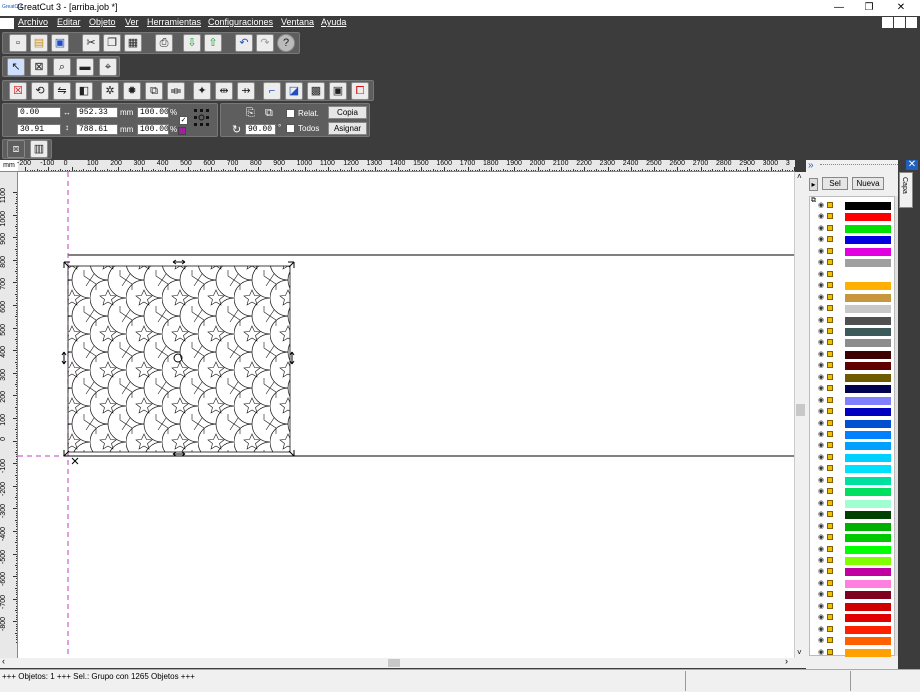 This screenshot has width=920, height=692. Describe the element at coordinates (403, 662) in the screenshot. I see `horizontal-scrollbar: ‹ ›` at that location.